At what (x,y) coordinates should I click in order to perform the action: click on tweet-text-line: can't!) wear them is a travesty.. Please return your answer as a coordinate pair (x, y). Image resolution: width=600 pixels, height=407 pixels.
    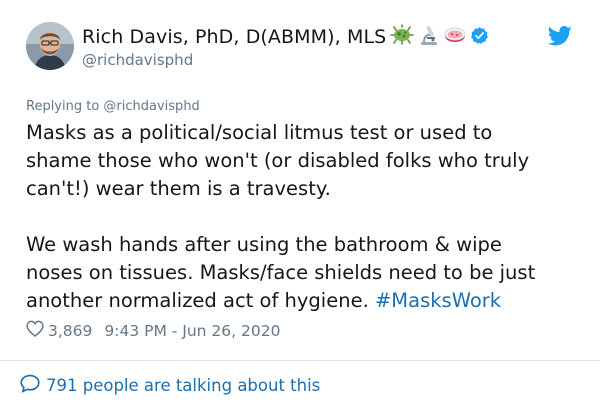
    Looking at the image, I should click on (178, 188).